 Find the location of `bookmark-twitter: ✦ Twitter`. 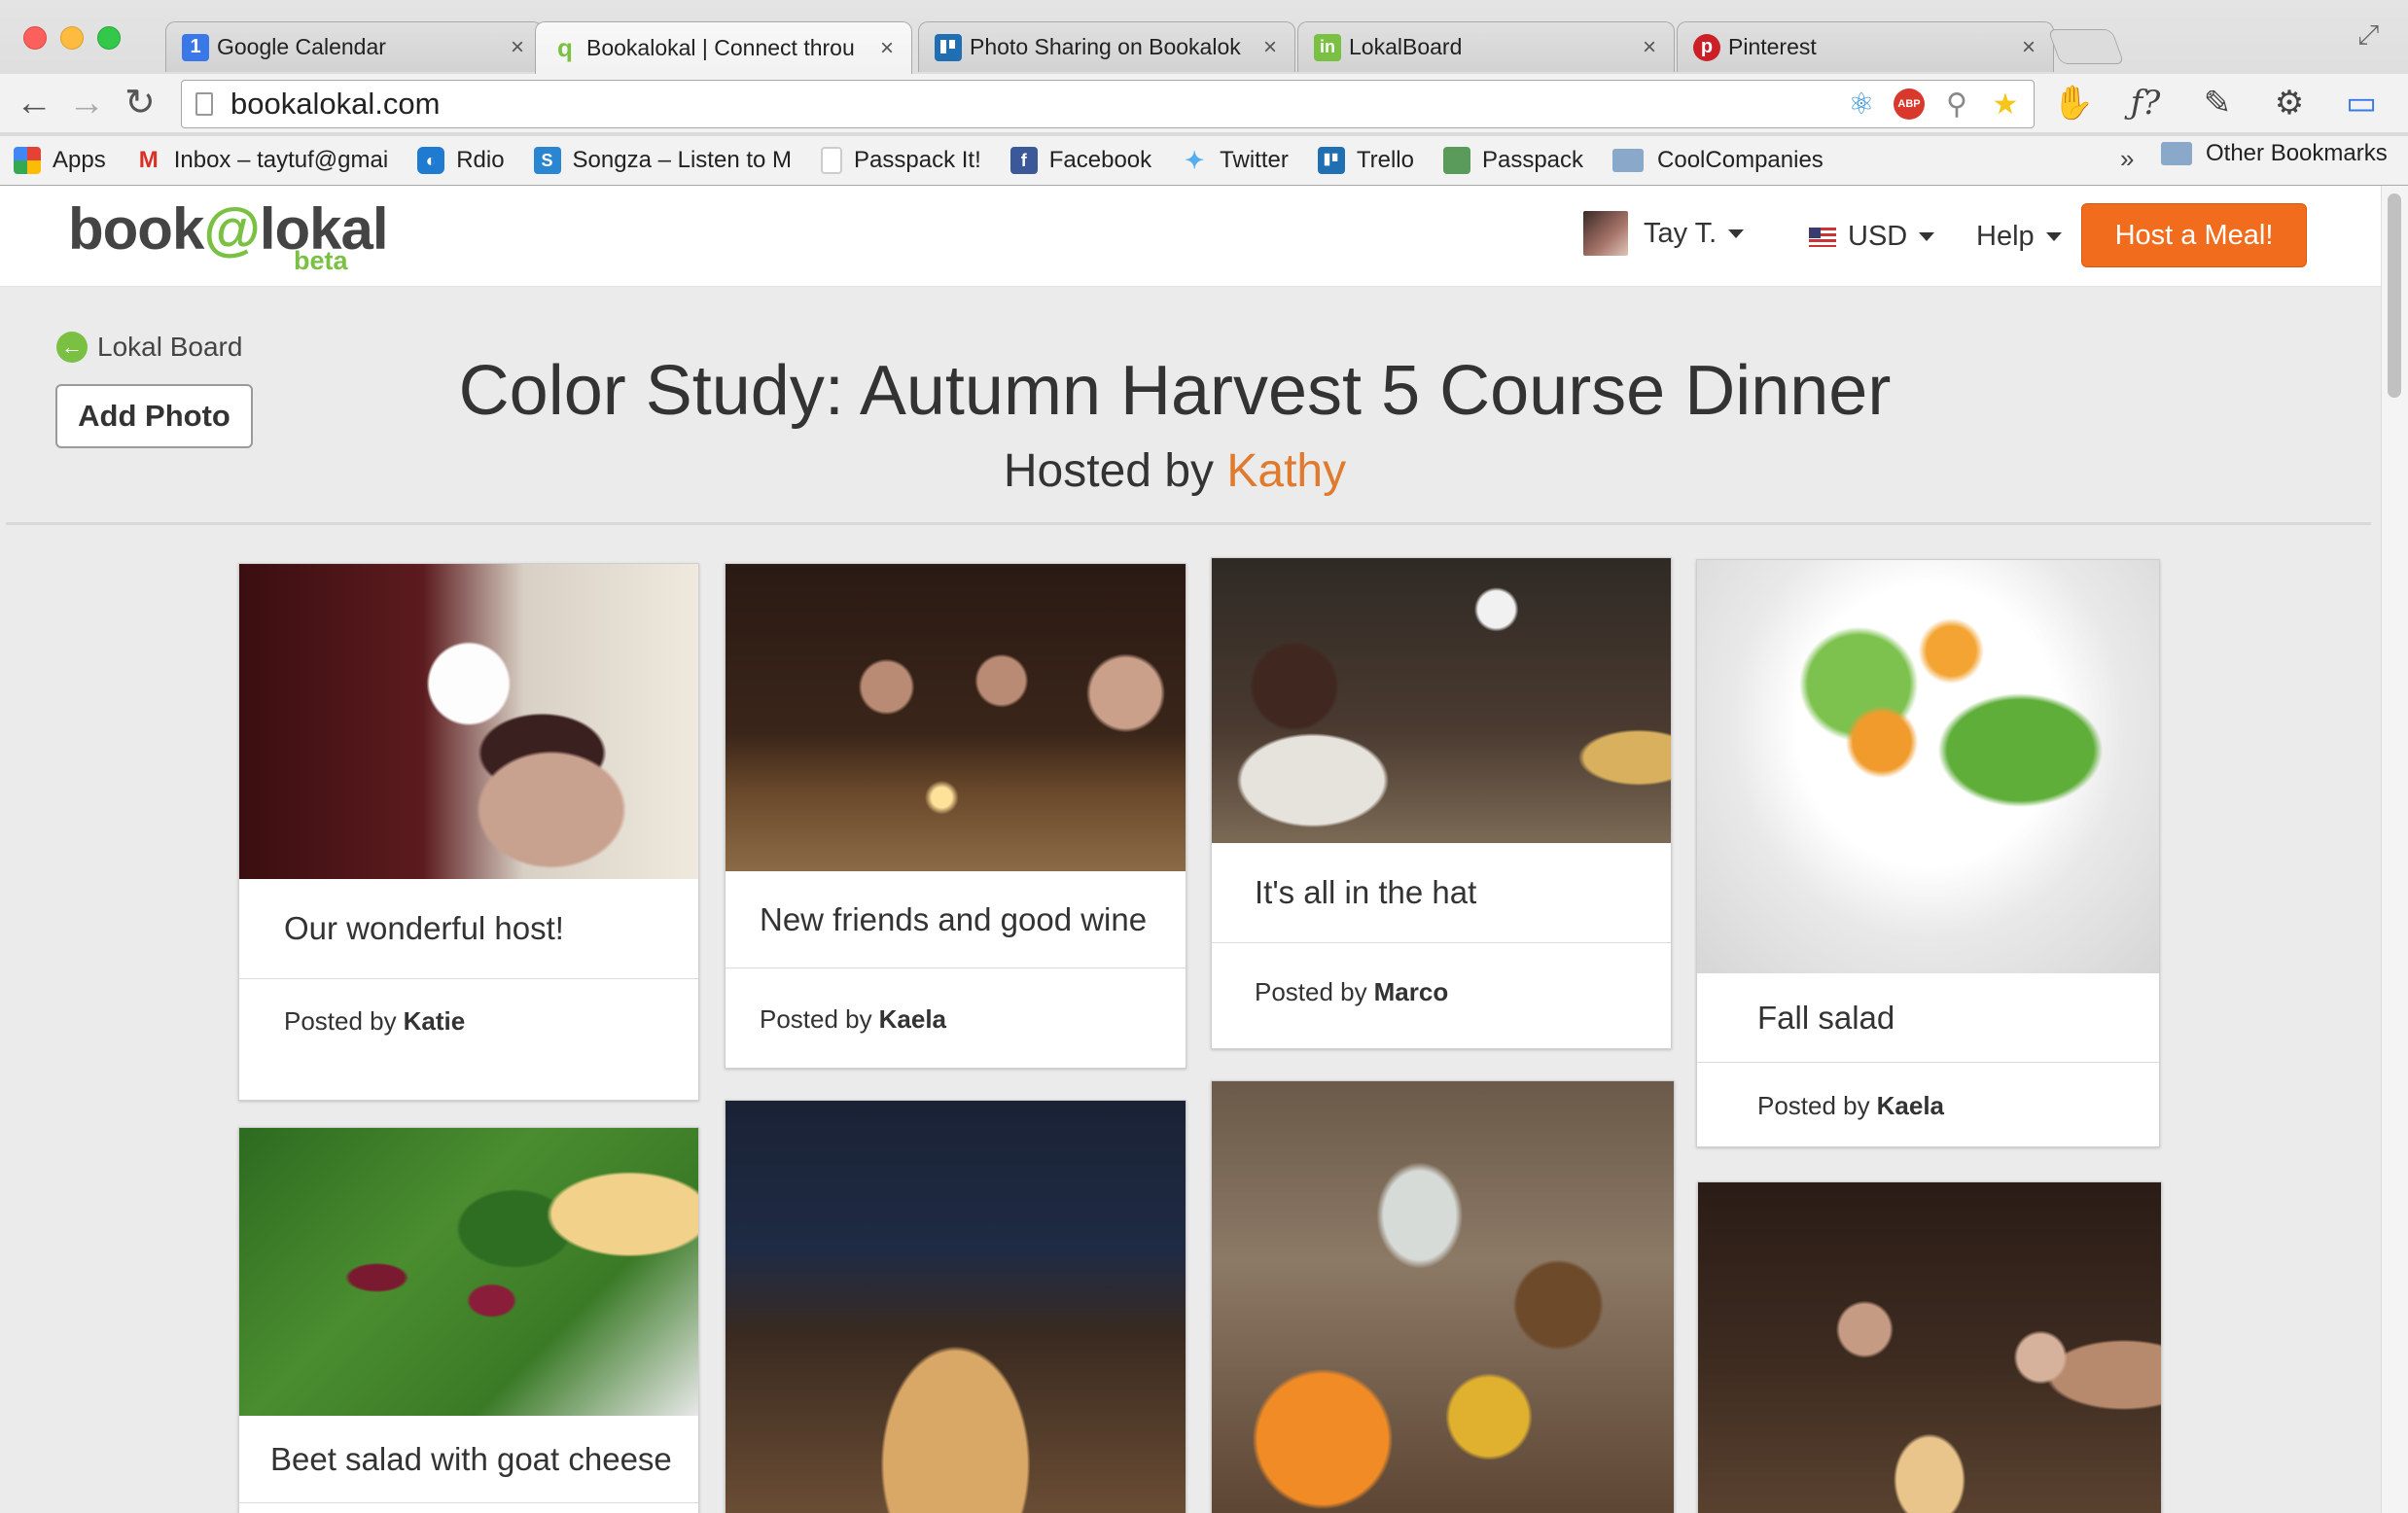

bookmark-twitter: ✦ Twitter is located at coordinates (1235, 161).